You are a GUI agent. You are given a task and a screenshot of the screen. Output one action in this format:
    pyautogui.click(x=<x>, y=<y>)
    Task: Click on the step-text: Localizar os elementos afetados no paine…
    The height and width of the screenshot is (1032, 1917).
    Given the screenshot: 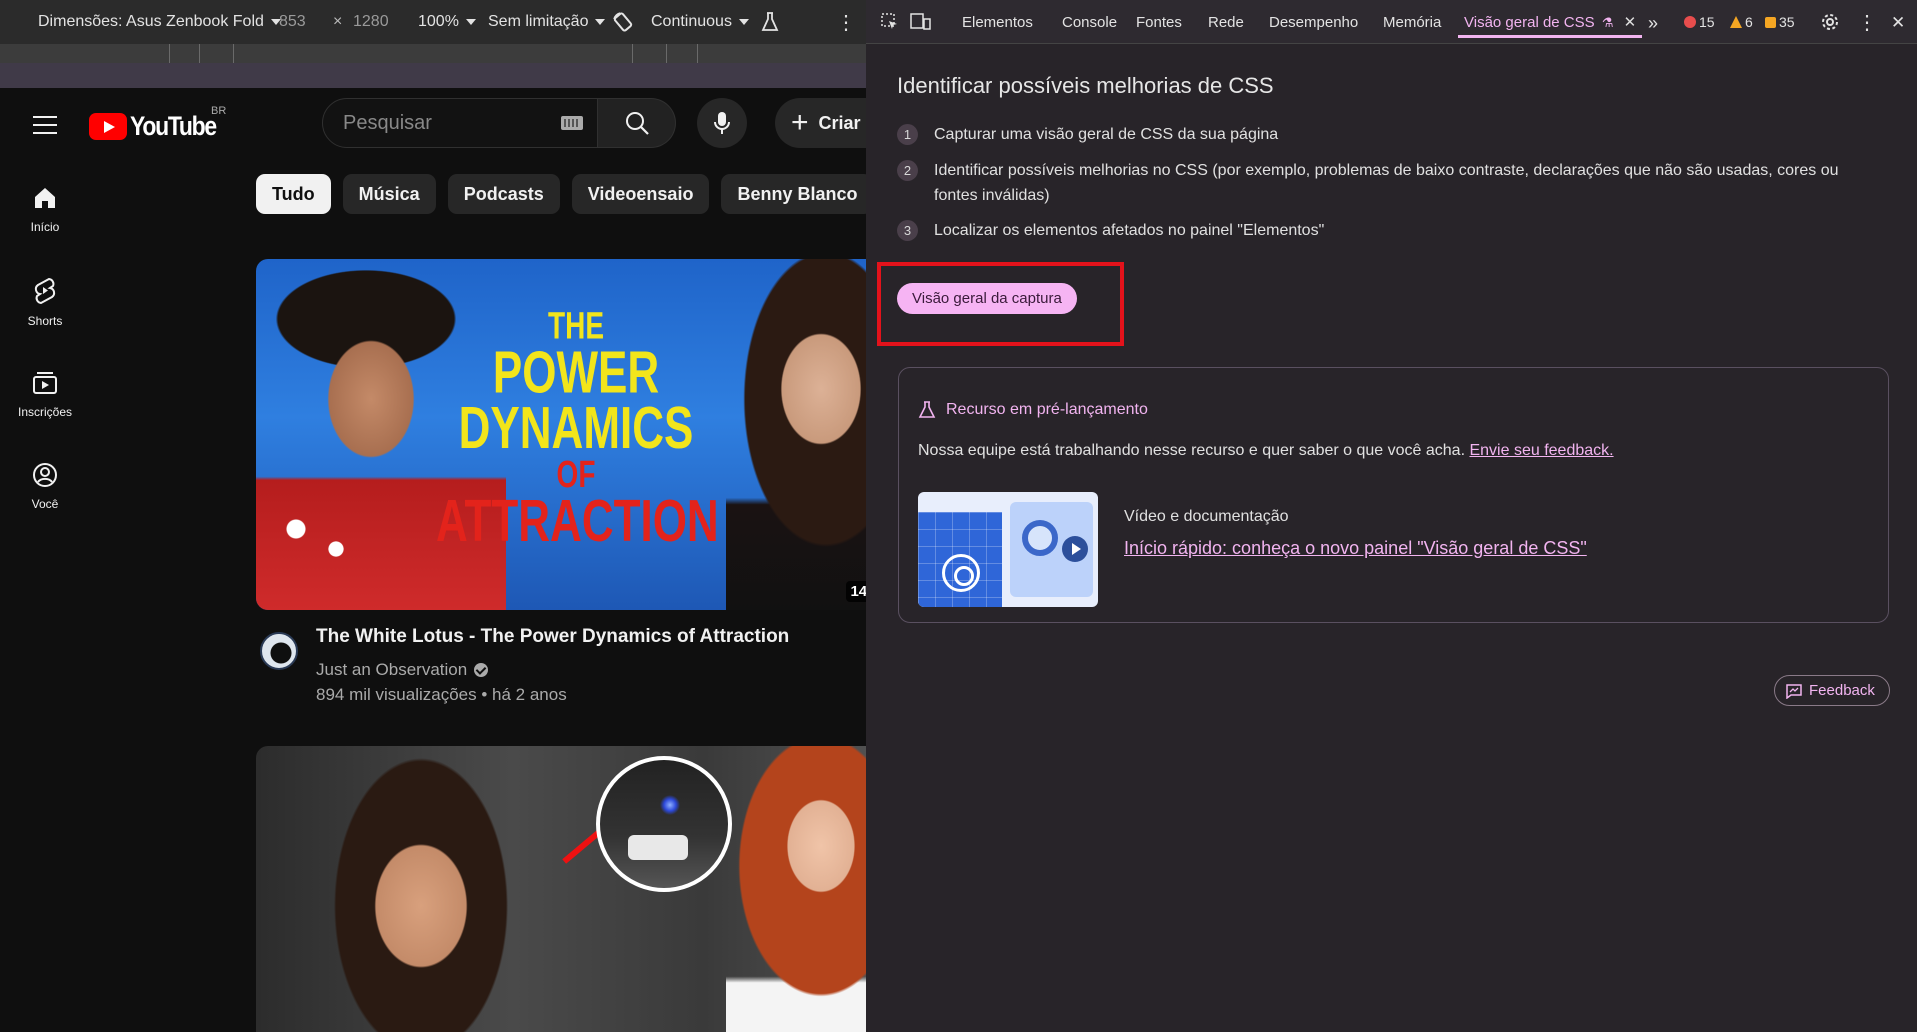 What is the action you would take?
    pyautogui.click(x=1129, y=230)
    